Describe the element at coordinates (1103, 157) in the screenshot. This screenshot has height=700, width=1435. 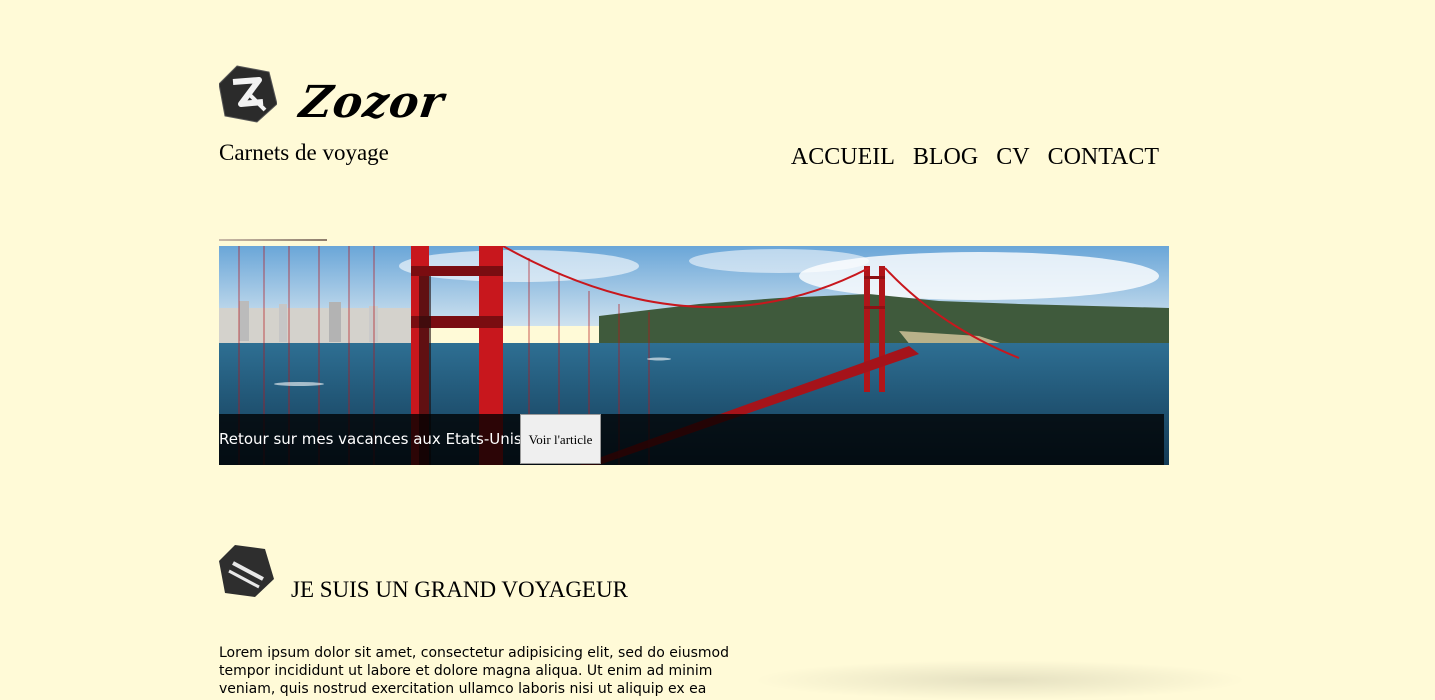
I see `nav-item-contact: CONTACT` at that location.